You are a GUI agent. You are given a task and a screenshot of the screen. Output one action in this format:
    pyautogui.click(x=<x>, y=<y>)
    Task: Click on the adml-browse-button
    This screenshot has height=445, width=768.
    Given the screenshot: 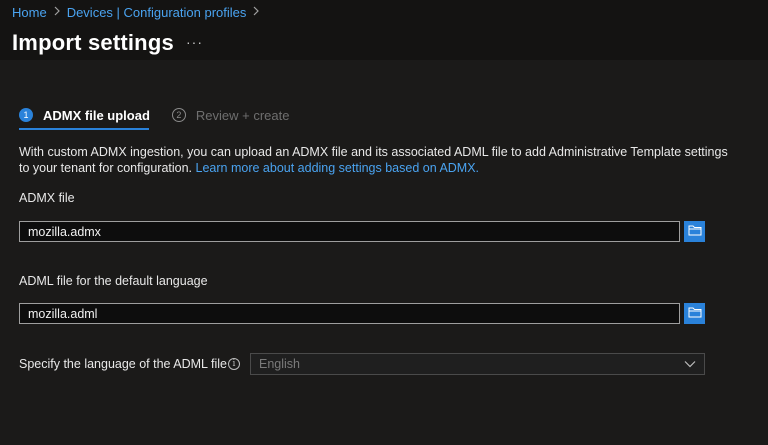 What is the action you would take?
    pyautogui.click(x=694, y=313)
    